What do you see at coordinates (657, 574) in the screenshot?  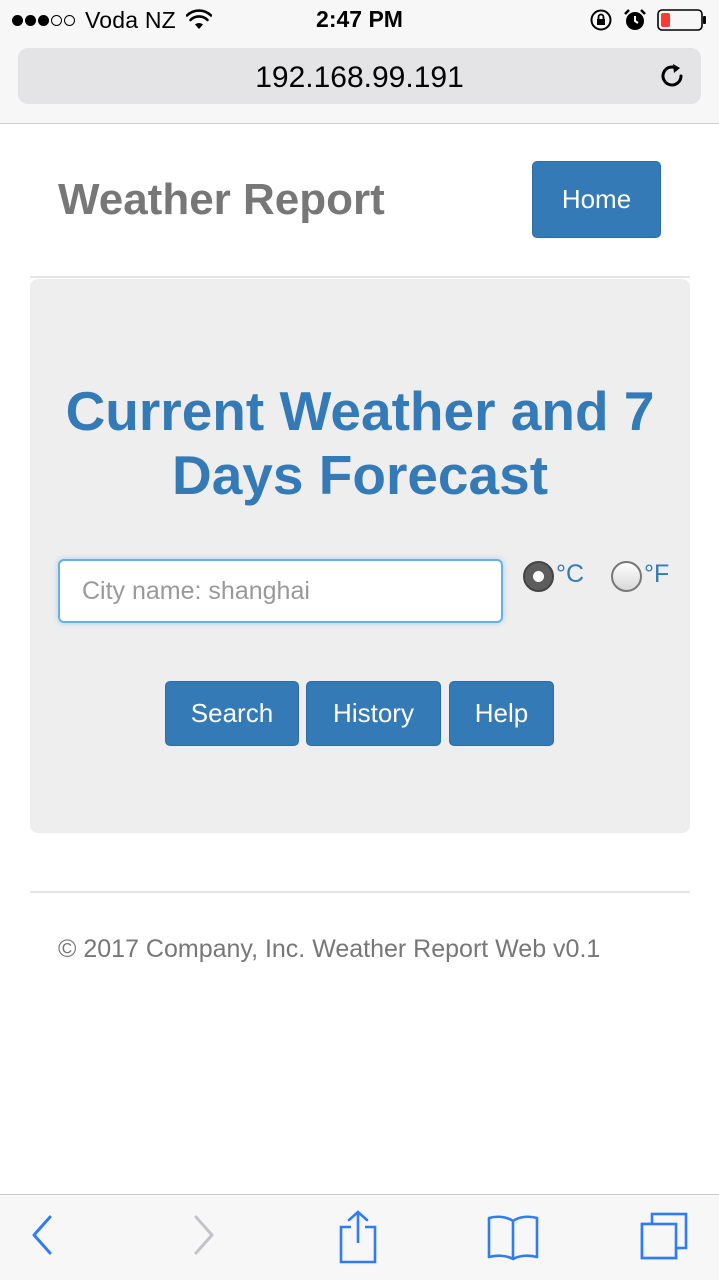 I see `fahrenheit-label: °F` at bounding box center [657, 574].